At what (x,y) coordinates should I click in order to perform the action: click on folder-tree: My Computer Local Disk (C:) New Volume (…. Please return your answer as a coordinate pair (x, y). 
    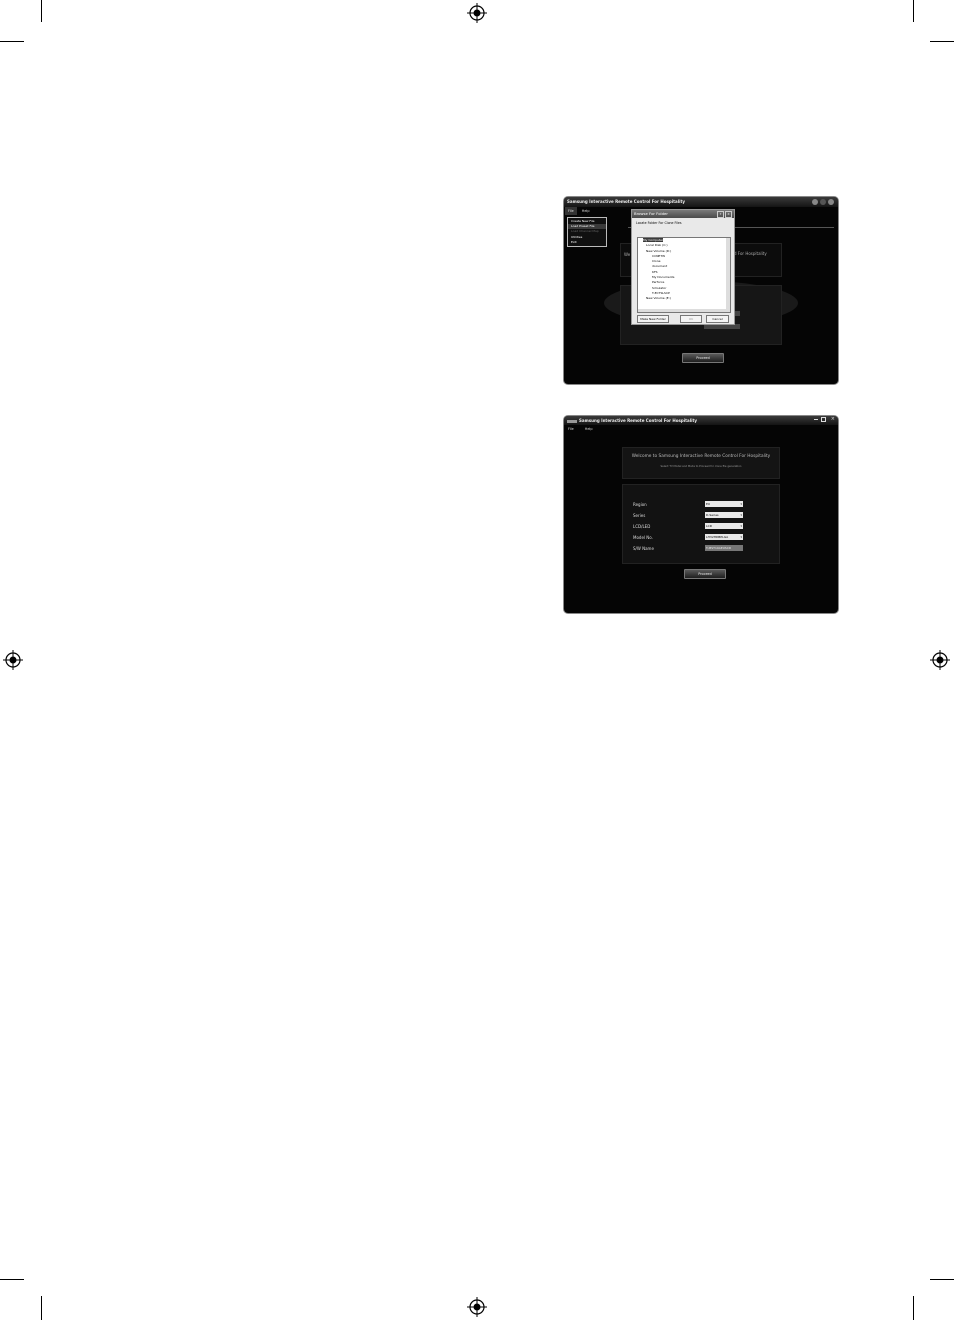
    Looking at the image, I should click on (684, 275).